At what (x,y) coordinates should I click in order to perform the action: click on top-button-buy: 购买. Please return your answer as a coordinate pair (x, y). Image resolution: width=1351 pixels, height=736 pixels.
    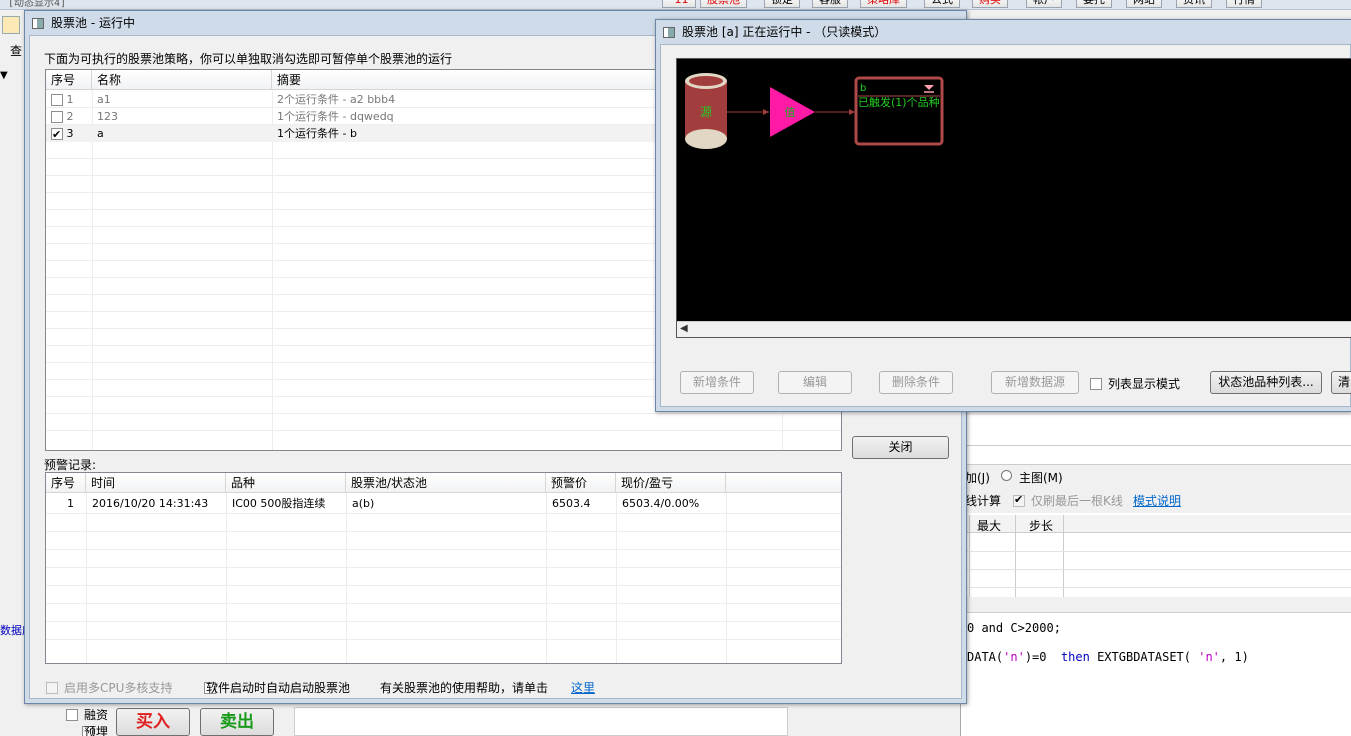
    Looking at the image, I should click on (990, 4).